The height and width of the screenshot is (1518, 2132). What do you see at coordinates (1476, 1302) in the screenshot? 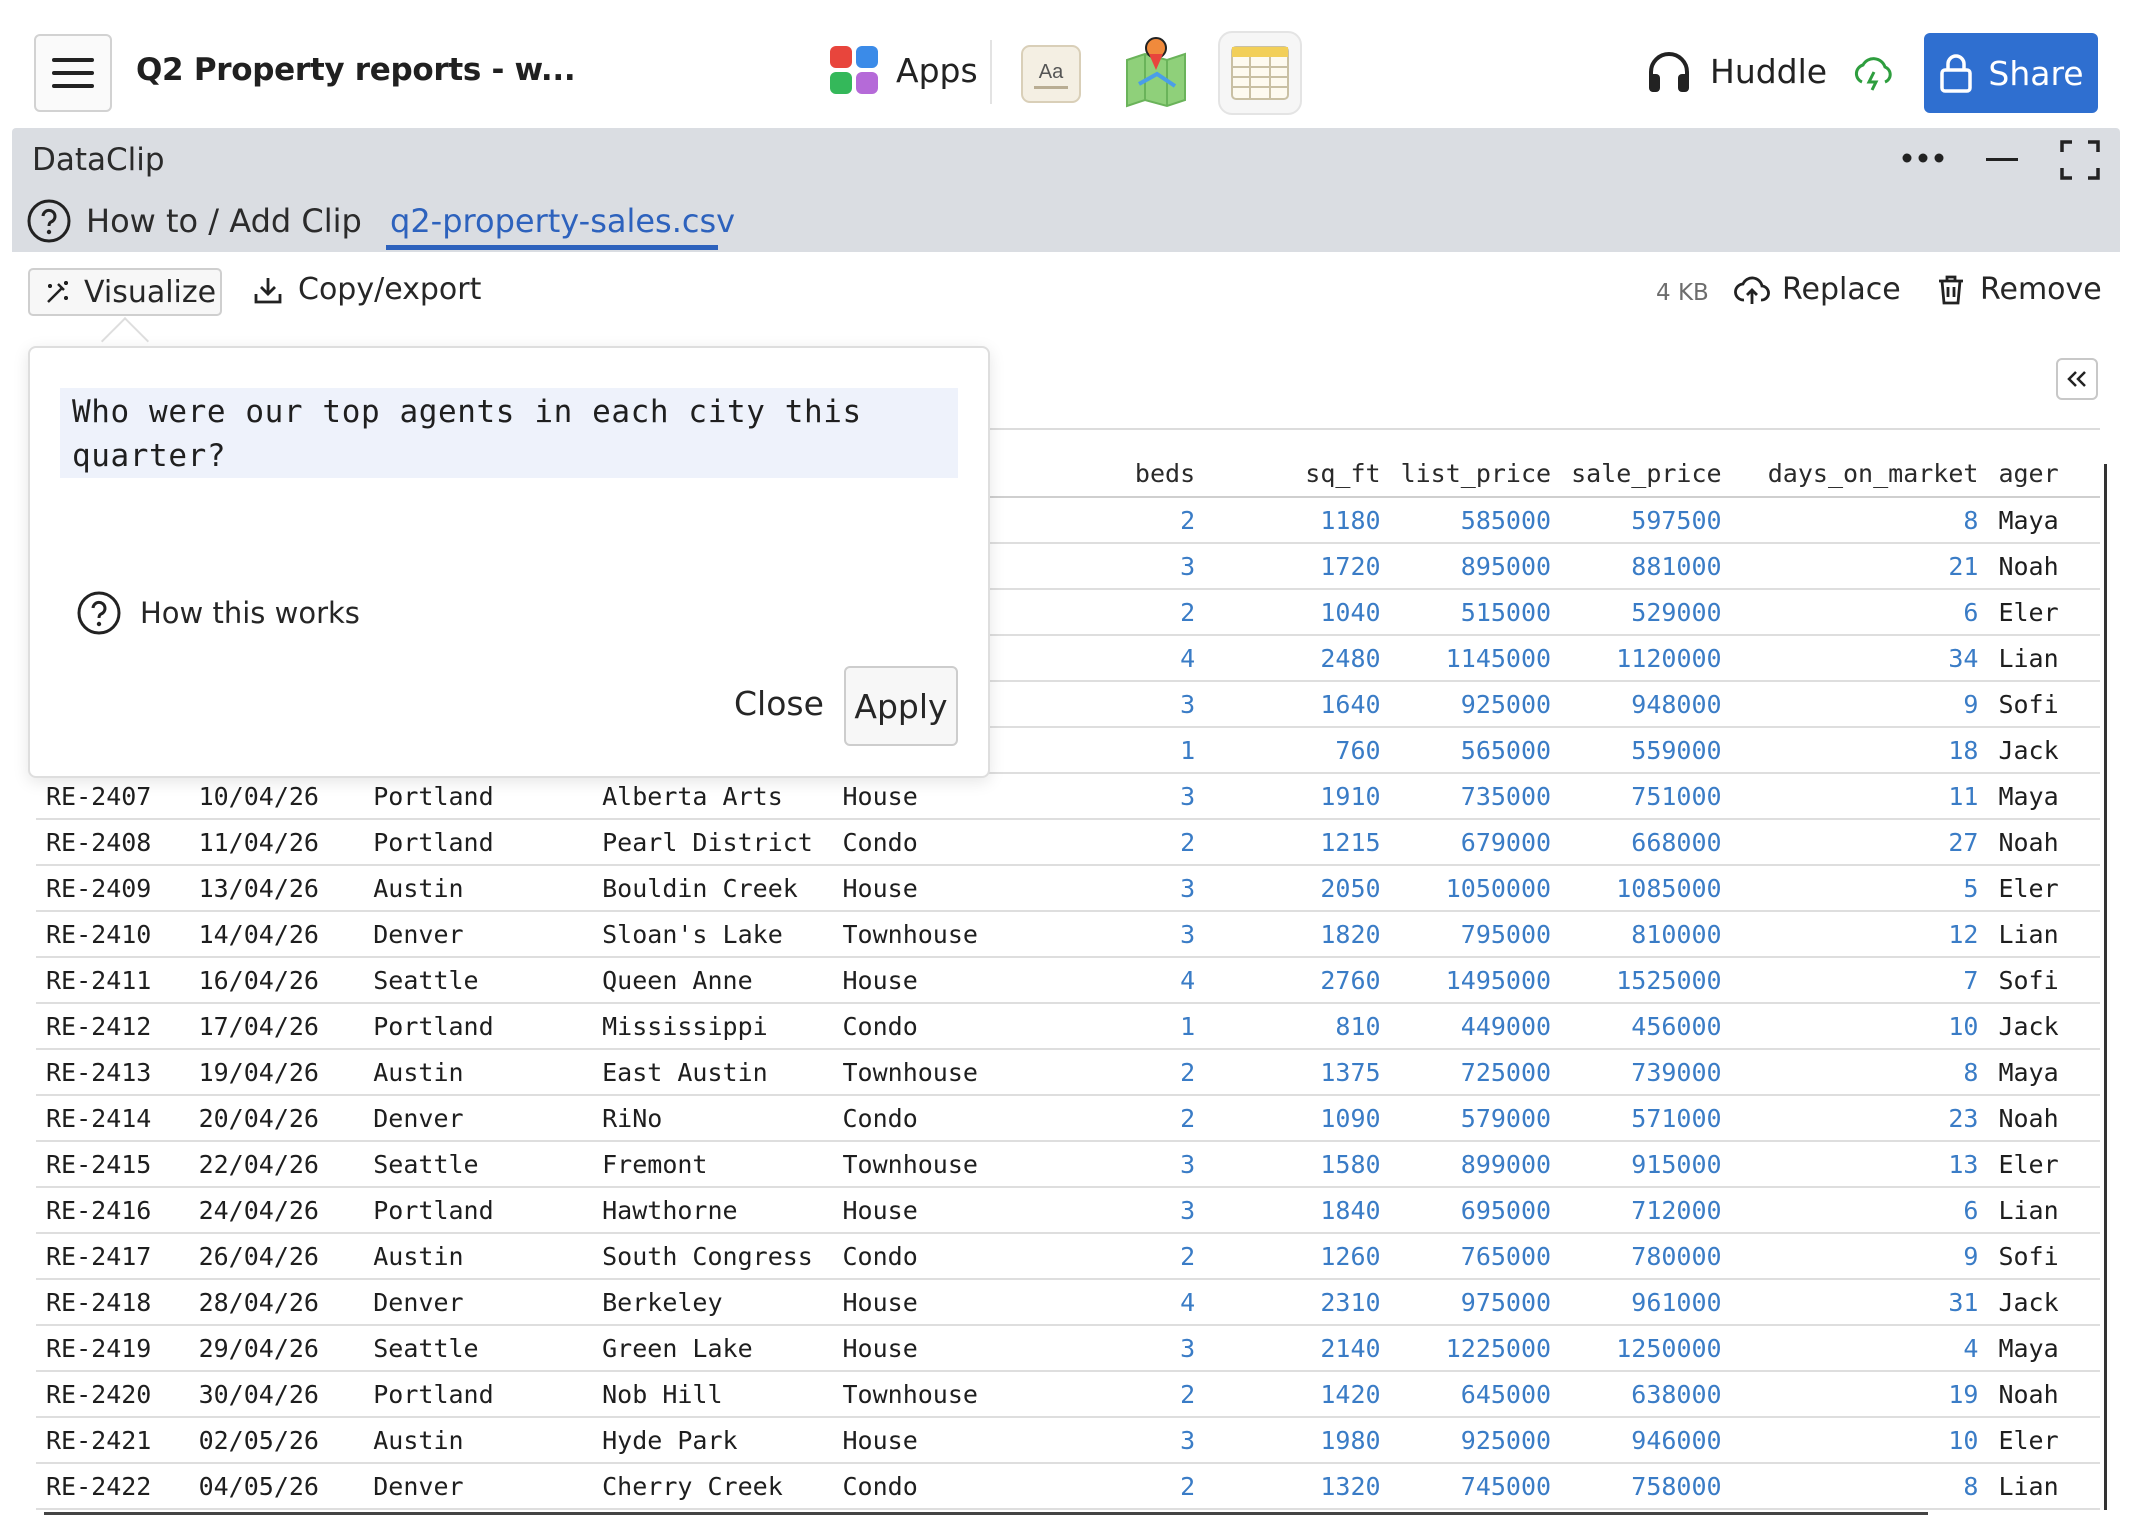
I see `table-cell: 975000` at bounding box center [1476, 1302].